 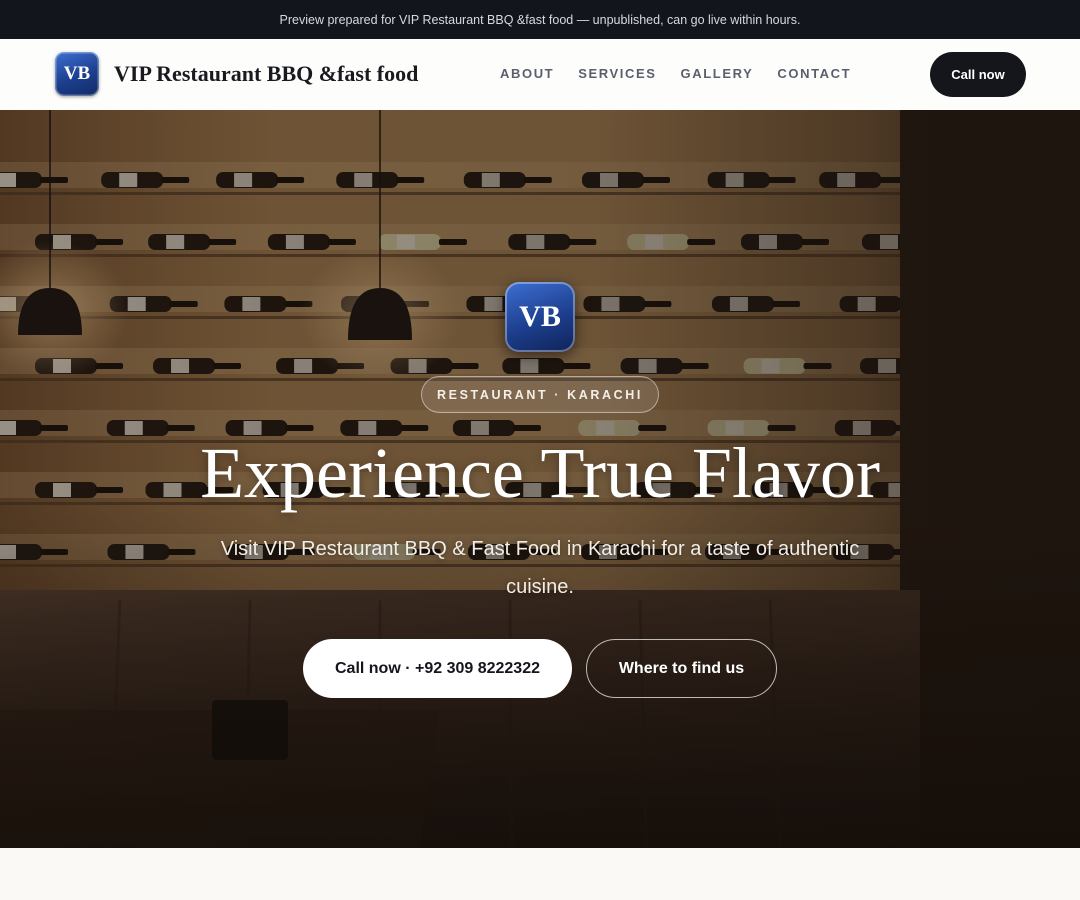 What do you see at coordinates (717, 73) in the screenshot?
I see `nav-link-gallery: GALLERY` at bounding box center [717, 73].